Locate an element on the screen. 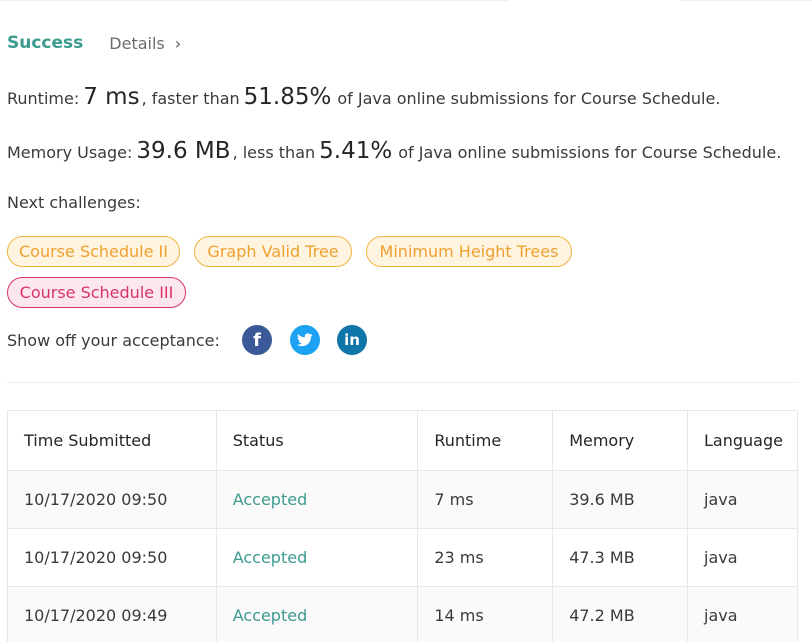 This screenshot has width=812, height=642. result-header: Success Details › is located at coordinates (94, 43).